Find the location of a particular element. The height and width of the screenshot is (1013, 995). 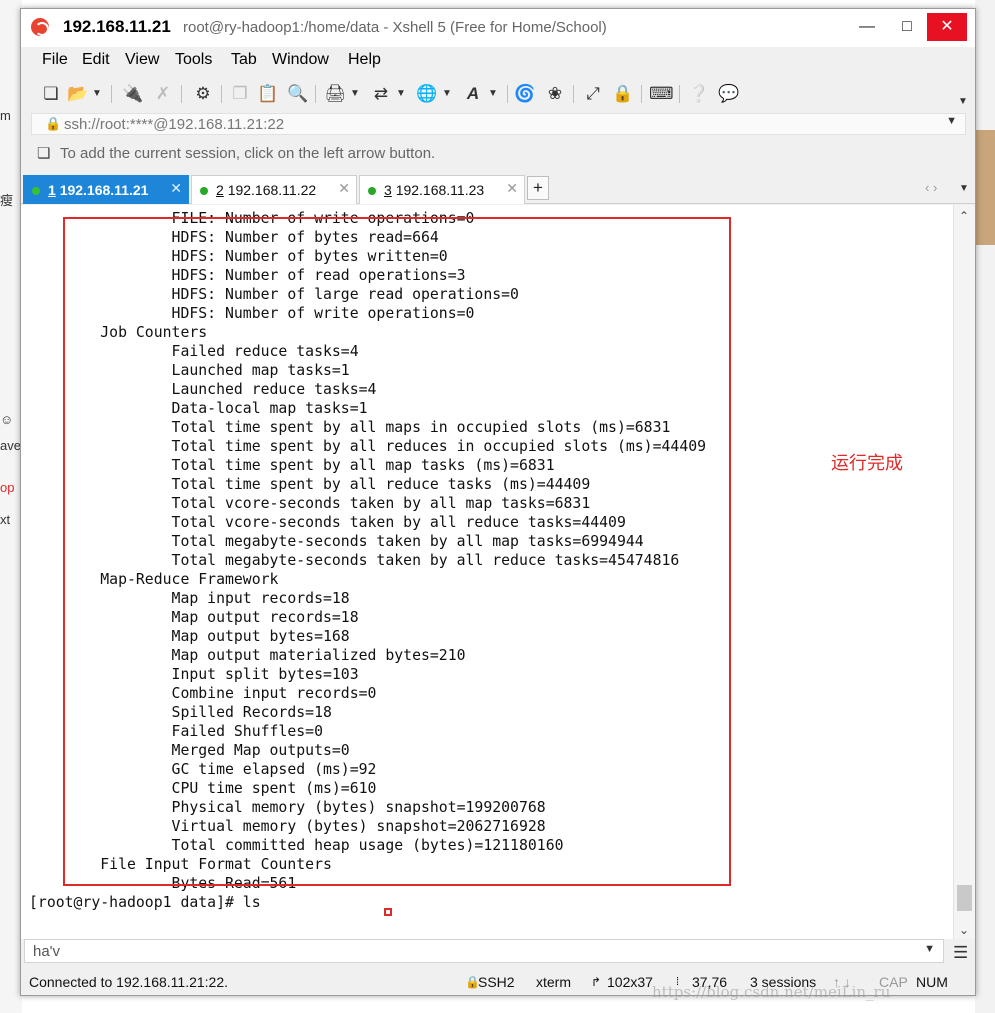

transfer-dropdown-icon: ▼ is located at coordinates (401, 94).